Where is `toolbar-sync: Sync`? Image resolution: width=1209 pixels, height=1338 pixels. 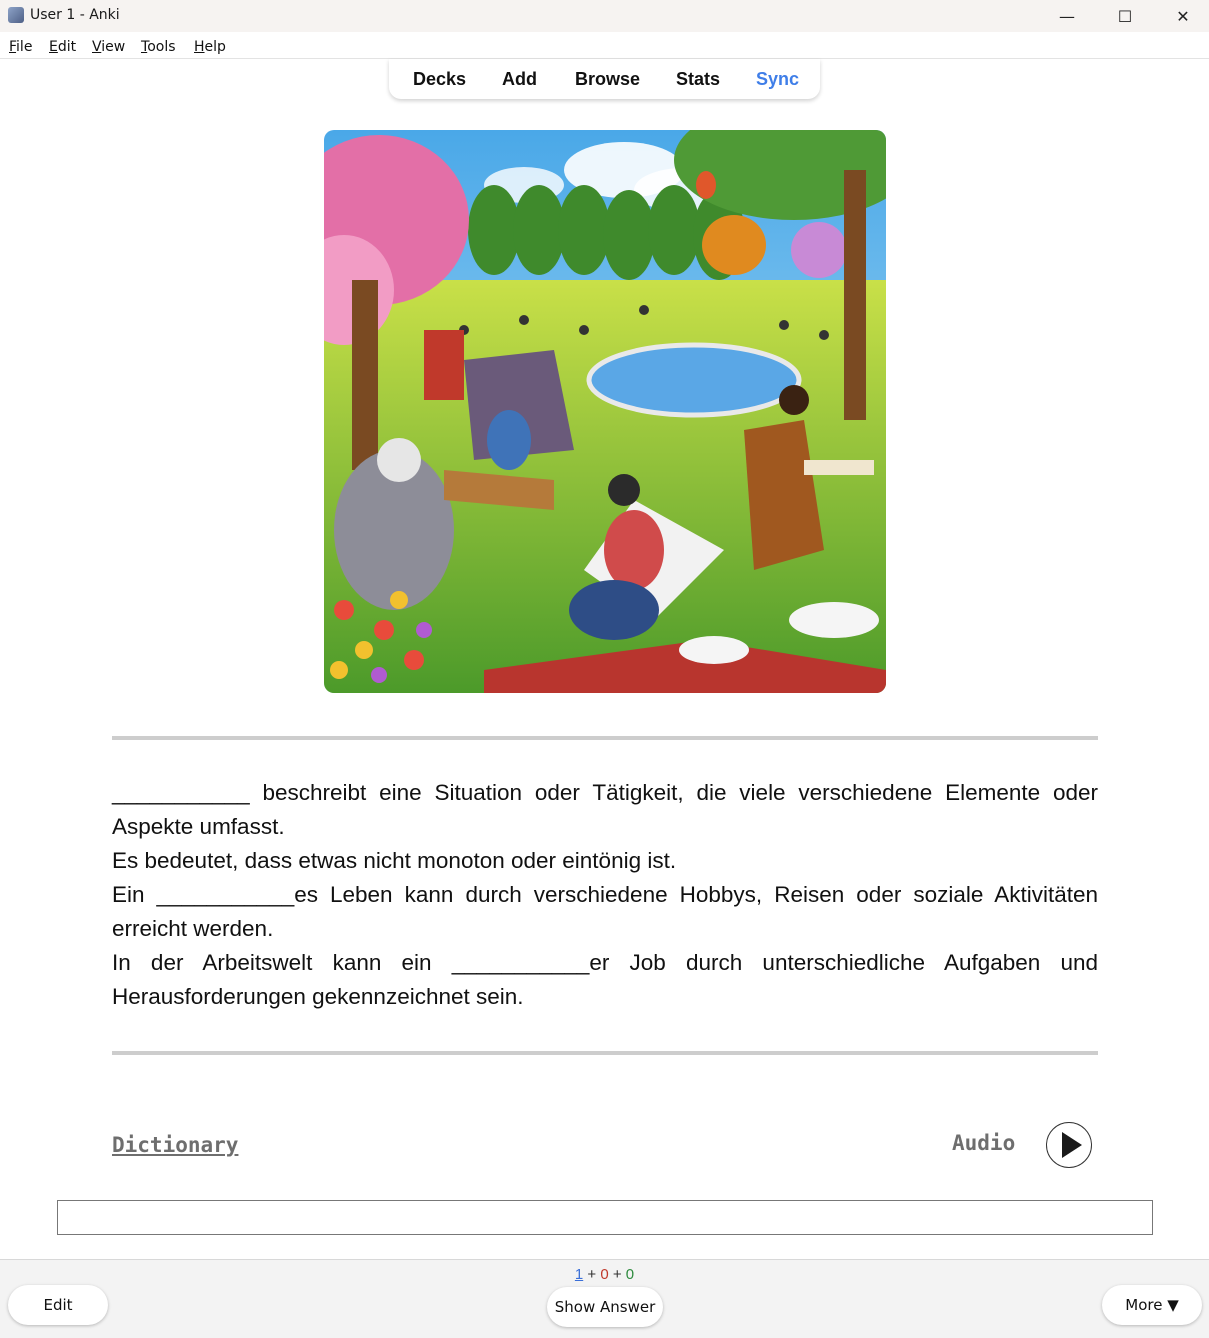
toolbar-sync: Sync is located at coordinates (777, 79).